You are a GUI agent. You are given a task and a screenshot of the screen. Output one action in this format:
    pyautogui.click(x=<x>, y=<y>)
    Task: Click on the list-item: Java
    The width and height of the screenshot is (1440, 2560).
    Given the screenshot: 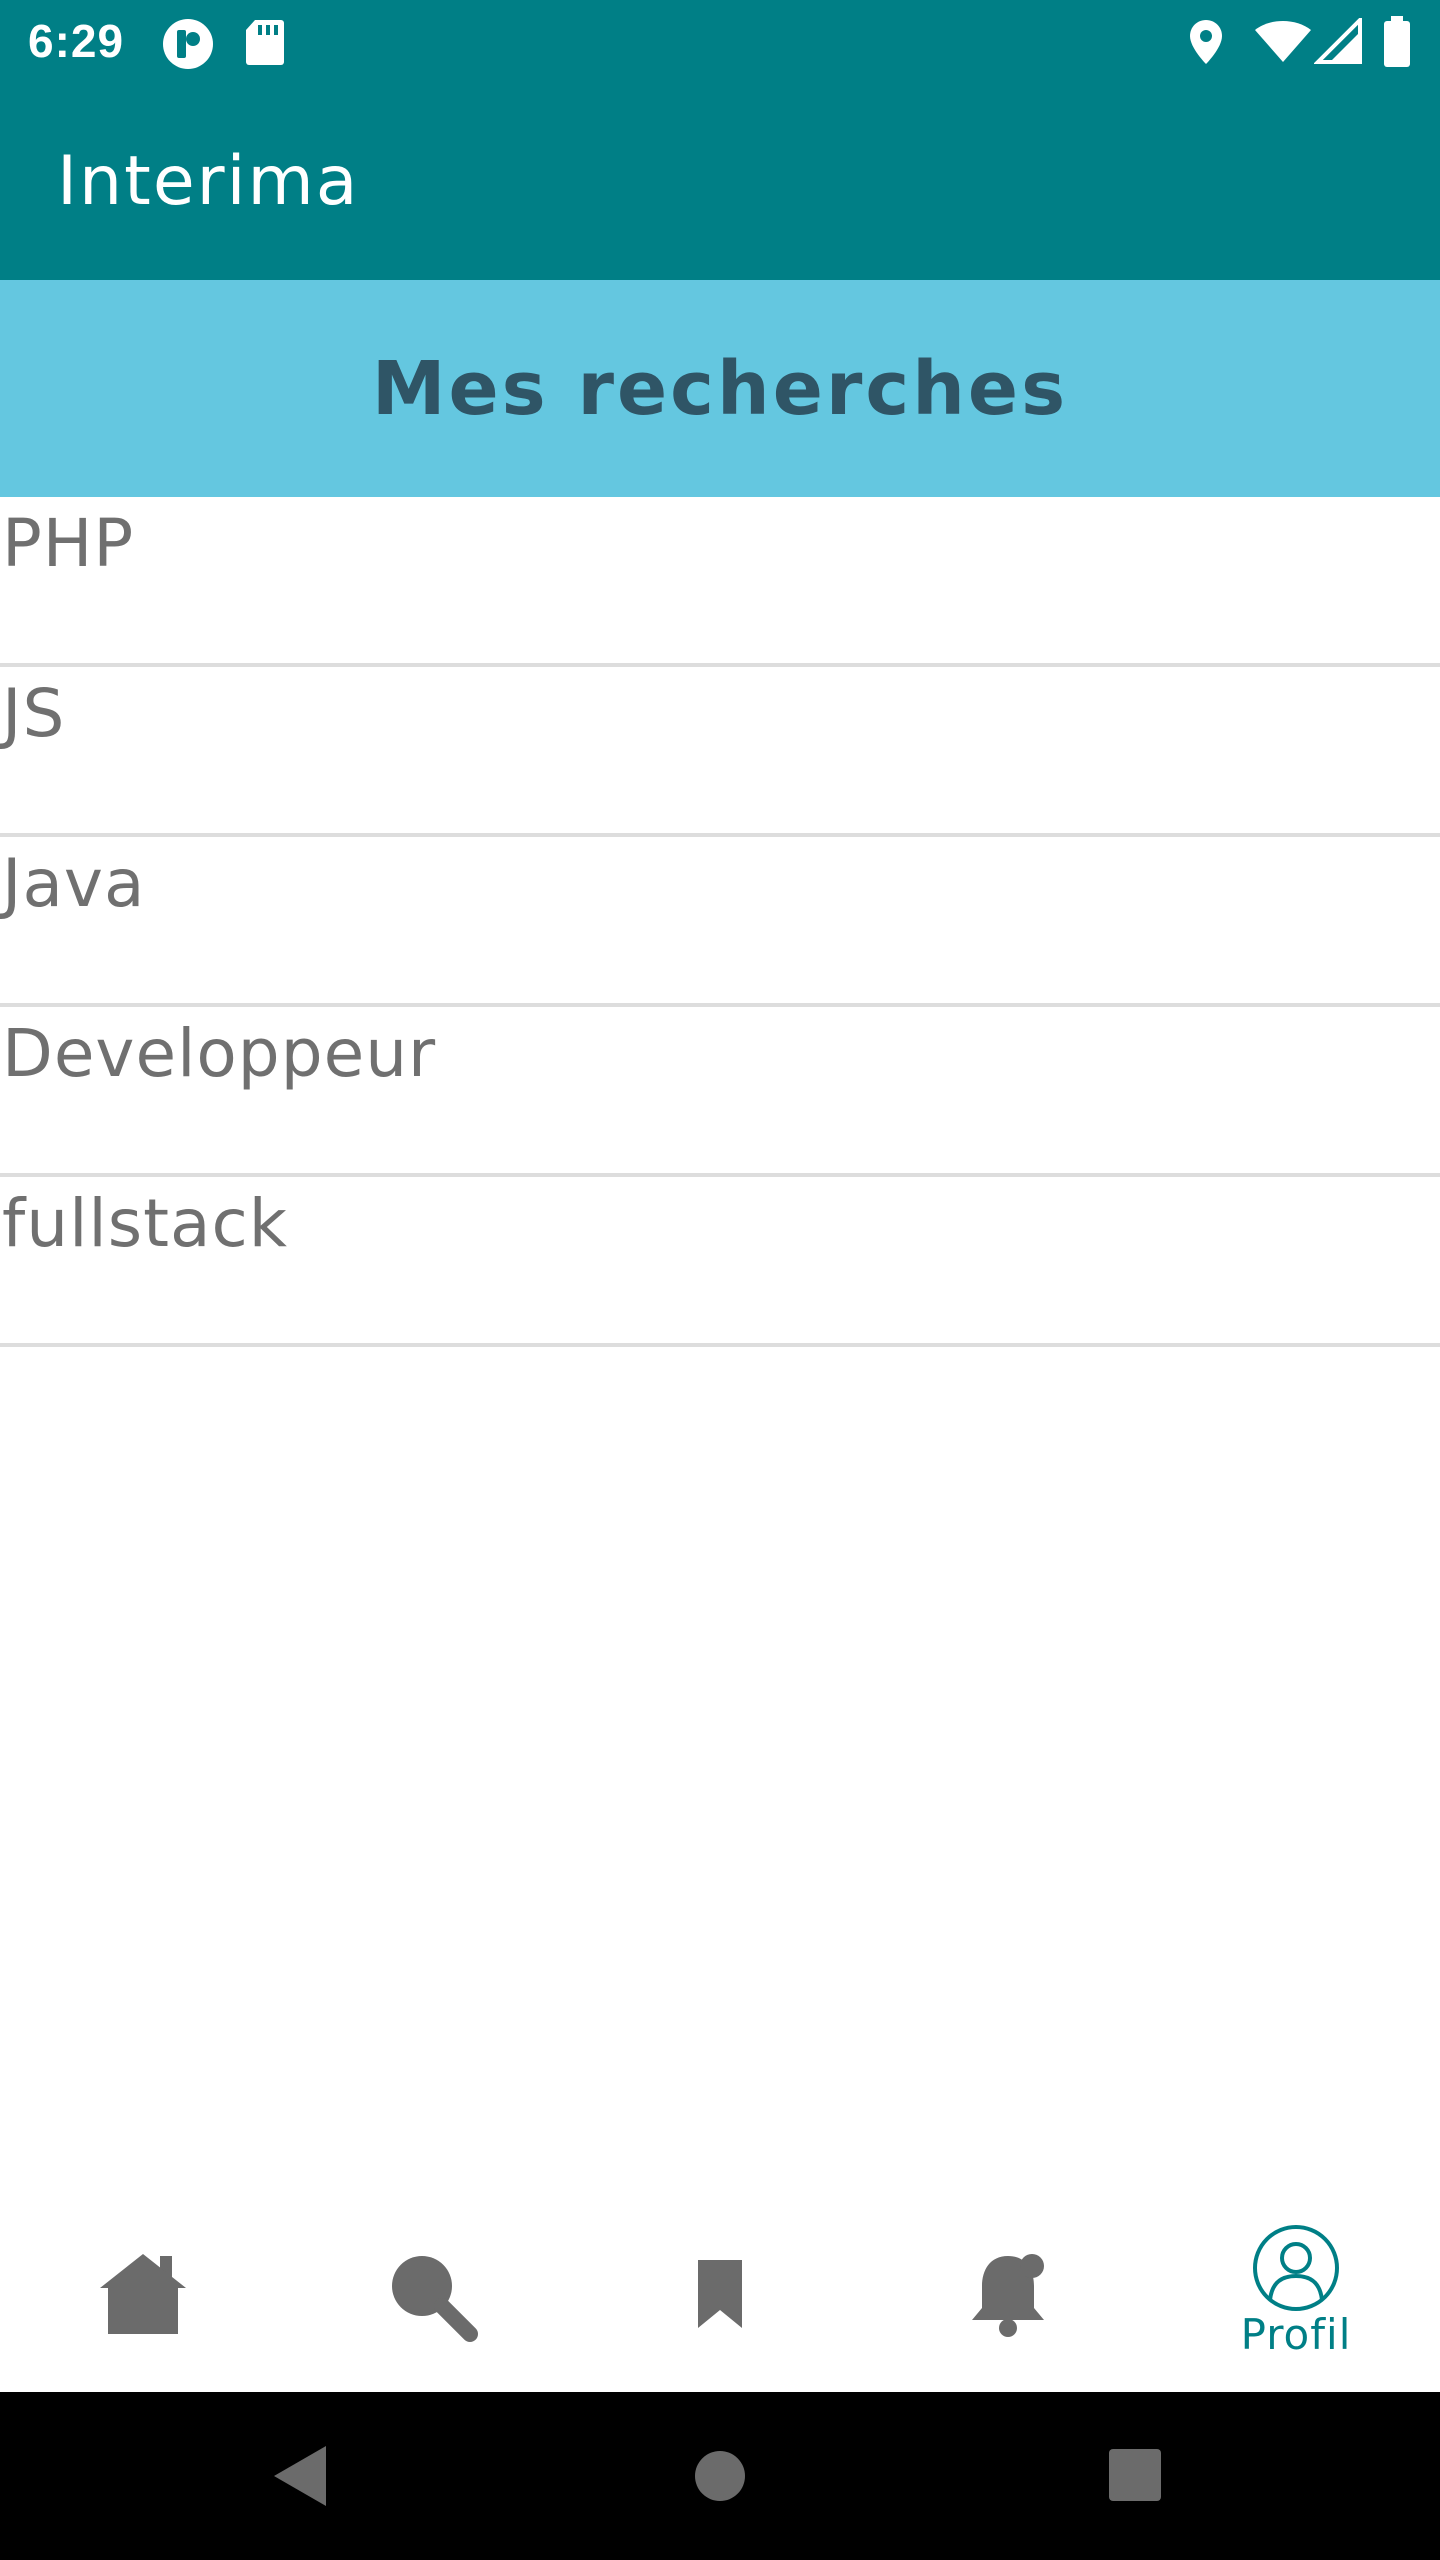 What is the action you would take?
    pyautogui.click(x=720, y=922)
    